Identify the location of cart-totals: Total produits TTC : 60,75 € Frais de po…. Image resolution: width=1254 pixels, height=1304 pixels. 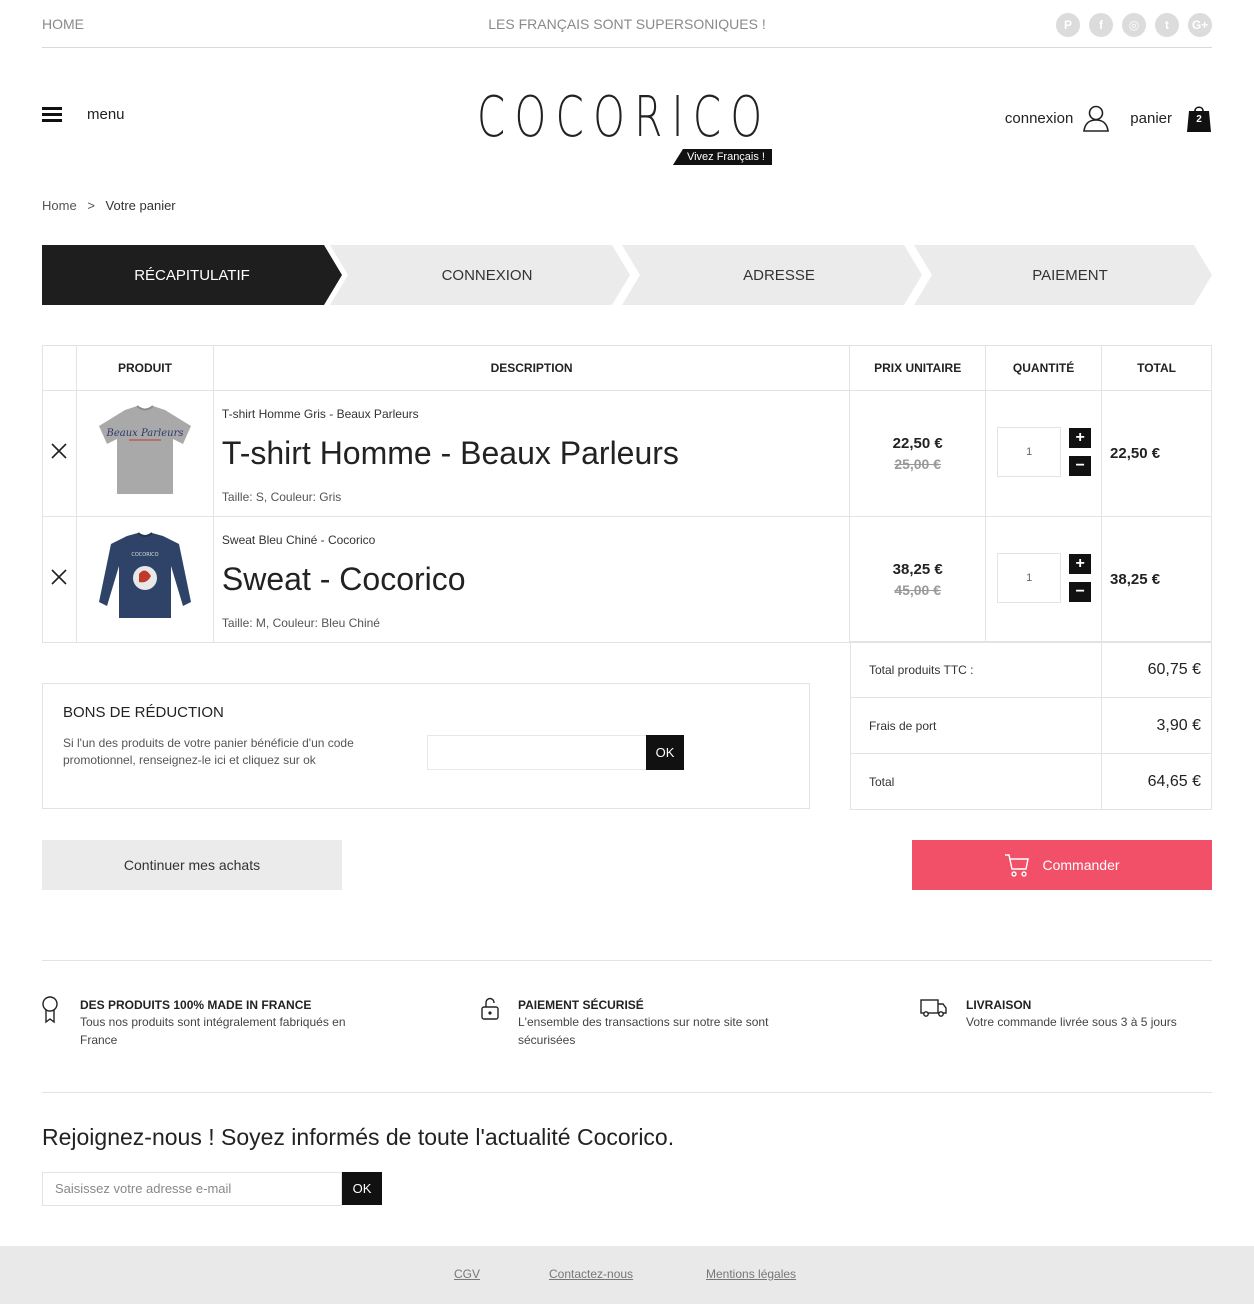
(1031, 725).